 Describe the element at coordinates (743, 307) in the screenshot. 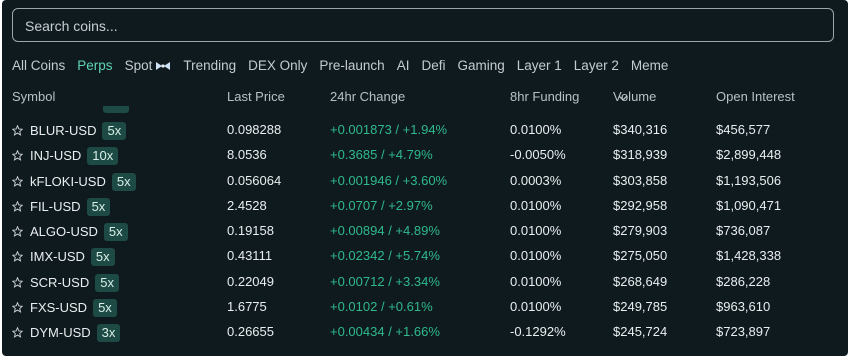

I see `open-interest-cell: $963,610` at that location.